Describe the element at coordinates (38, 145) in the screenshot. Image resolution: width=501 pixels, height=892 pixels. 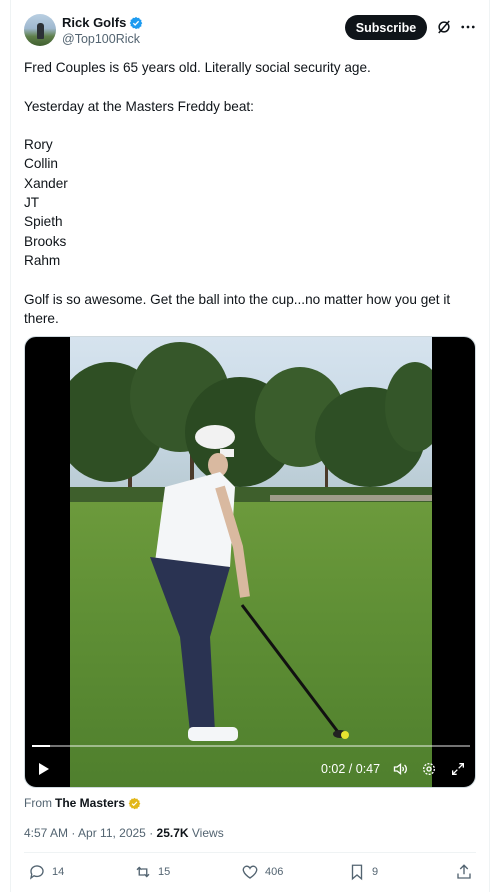
I see `tweet-line: Rory` at that location.